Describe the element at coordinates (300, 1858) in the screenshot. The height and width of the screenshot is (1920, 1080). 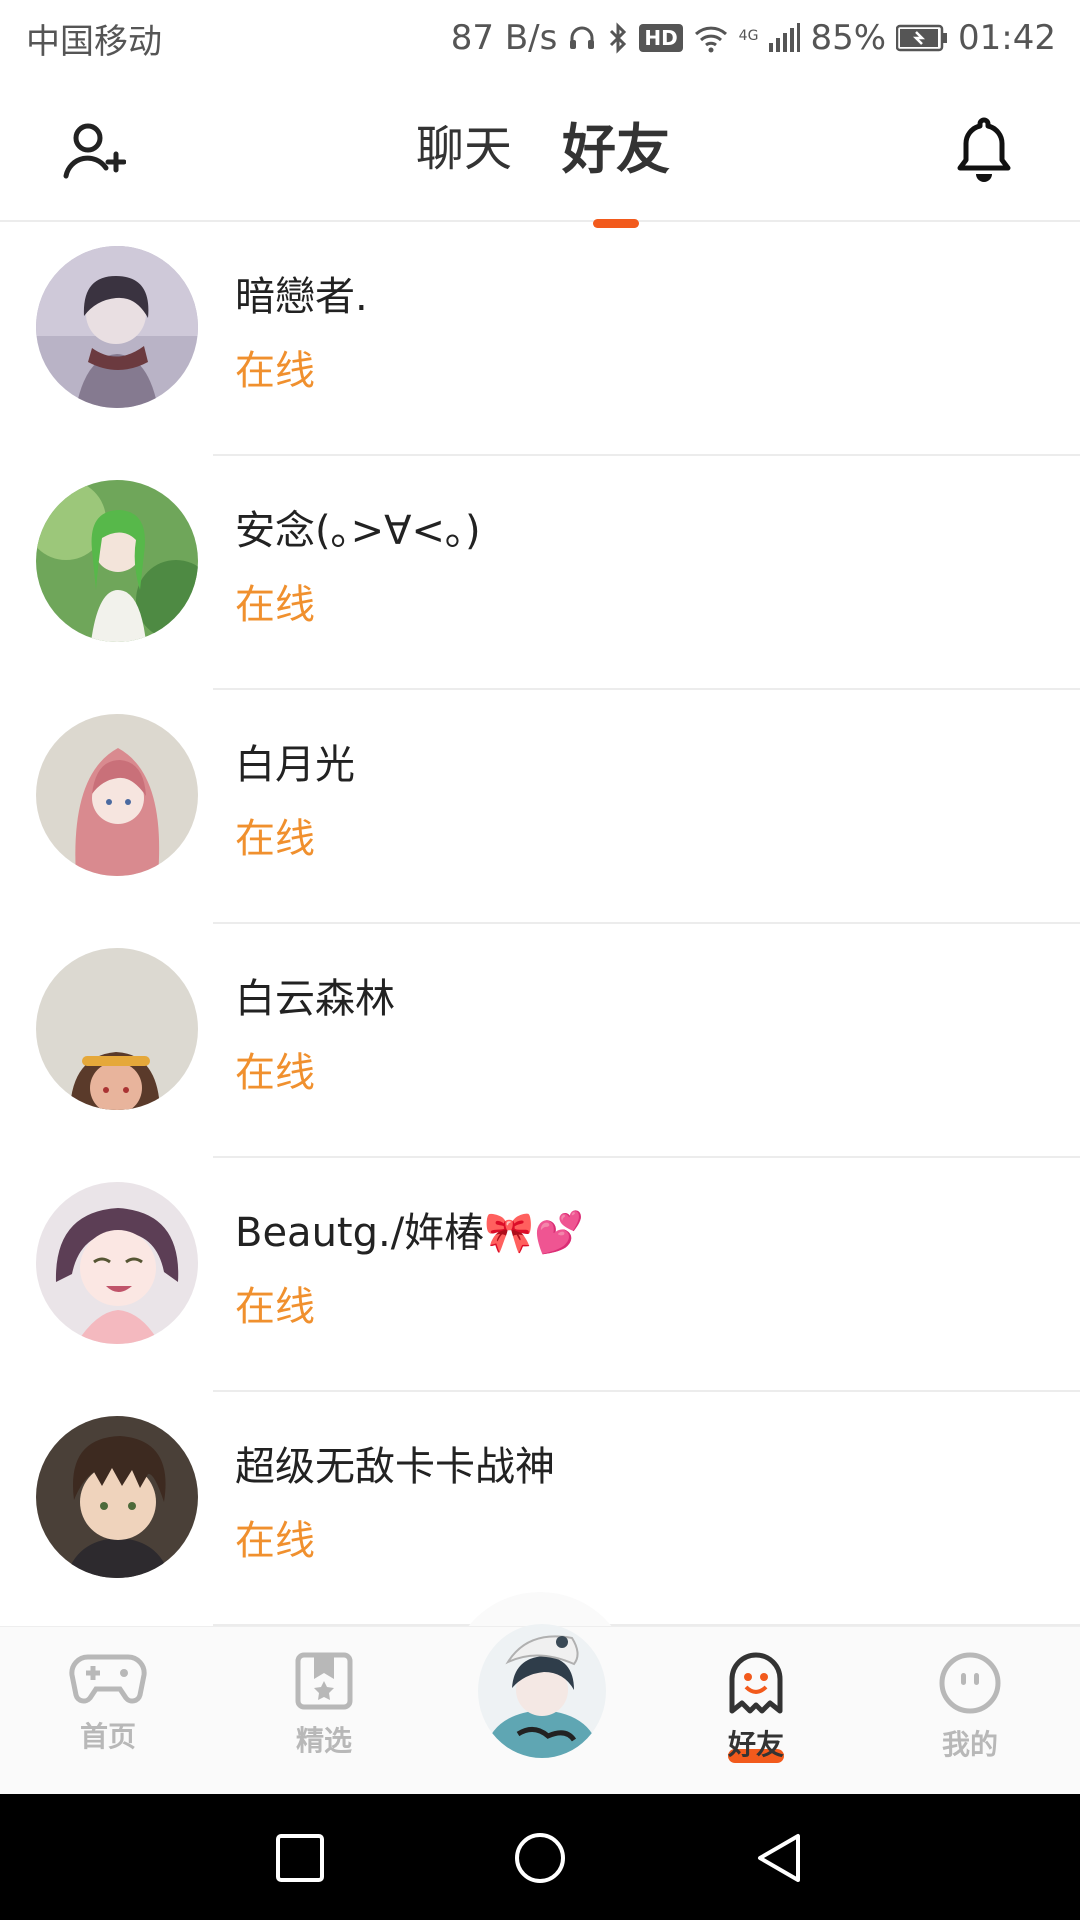
I see `recent-apps-icon` at that location.